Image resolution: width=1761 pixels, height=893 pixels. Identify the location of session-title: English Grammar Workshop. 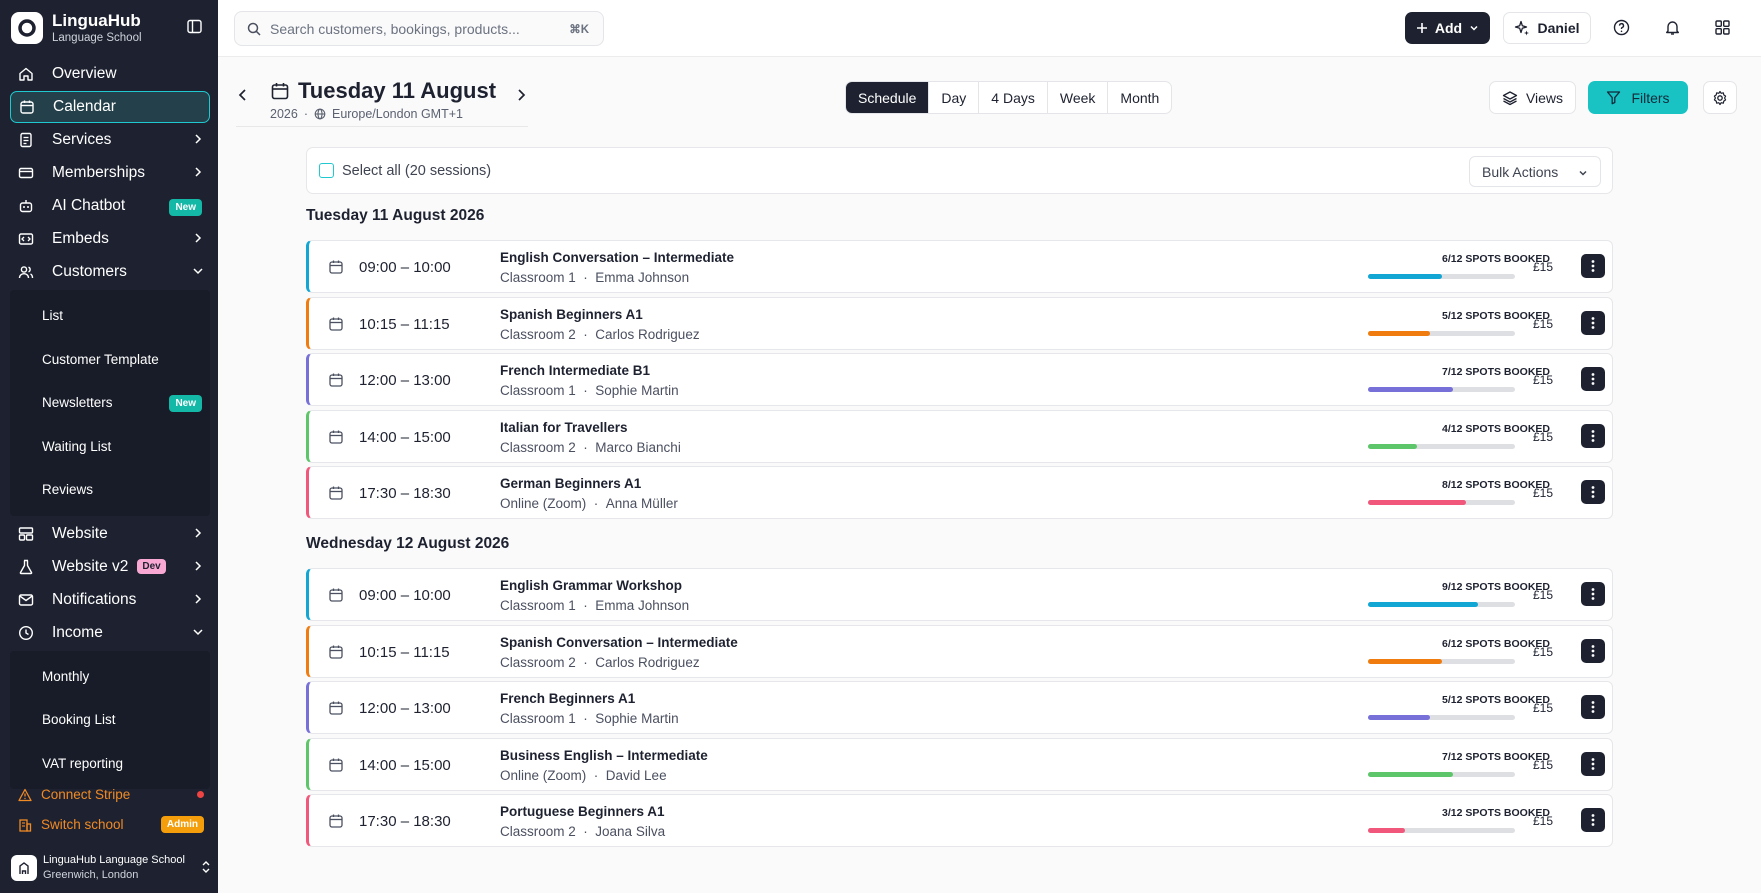
(591, 585).